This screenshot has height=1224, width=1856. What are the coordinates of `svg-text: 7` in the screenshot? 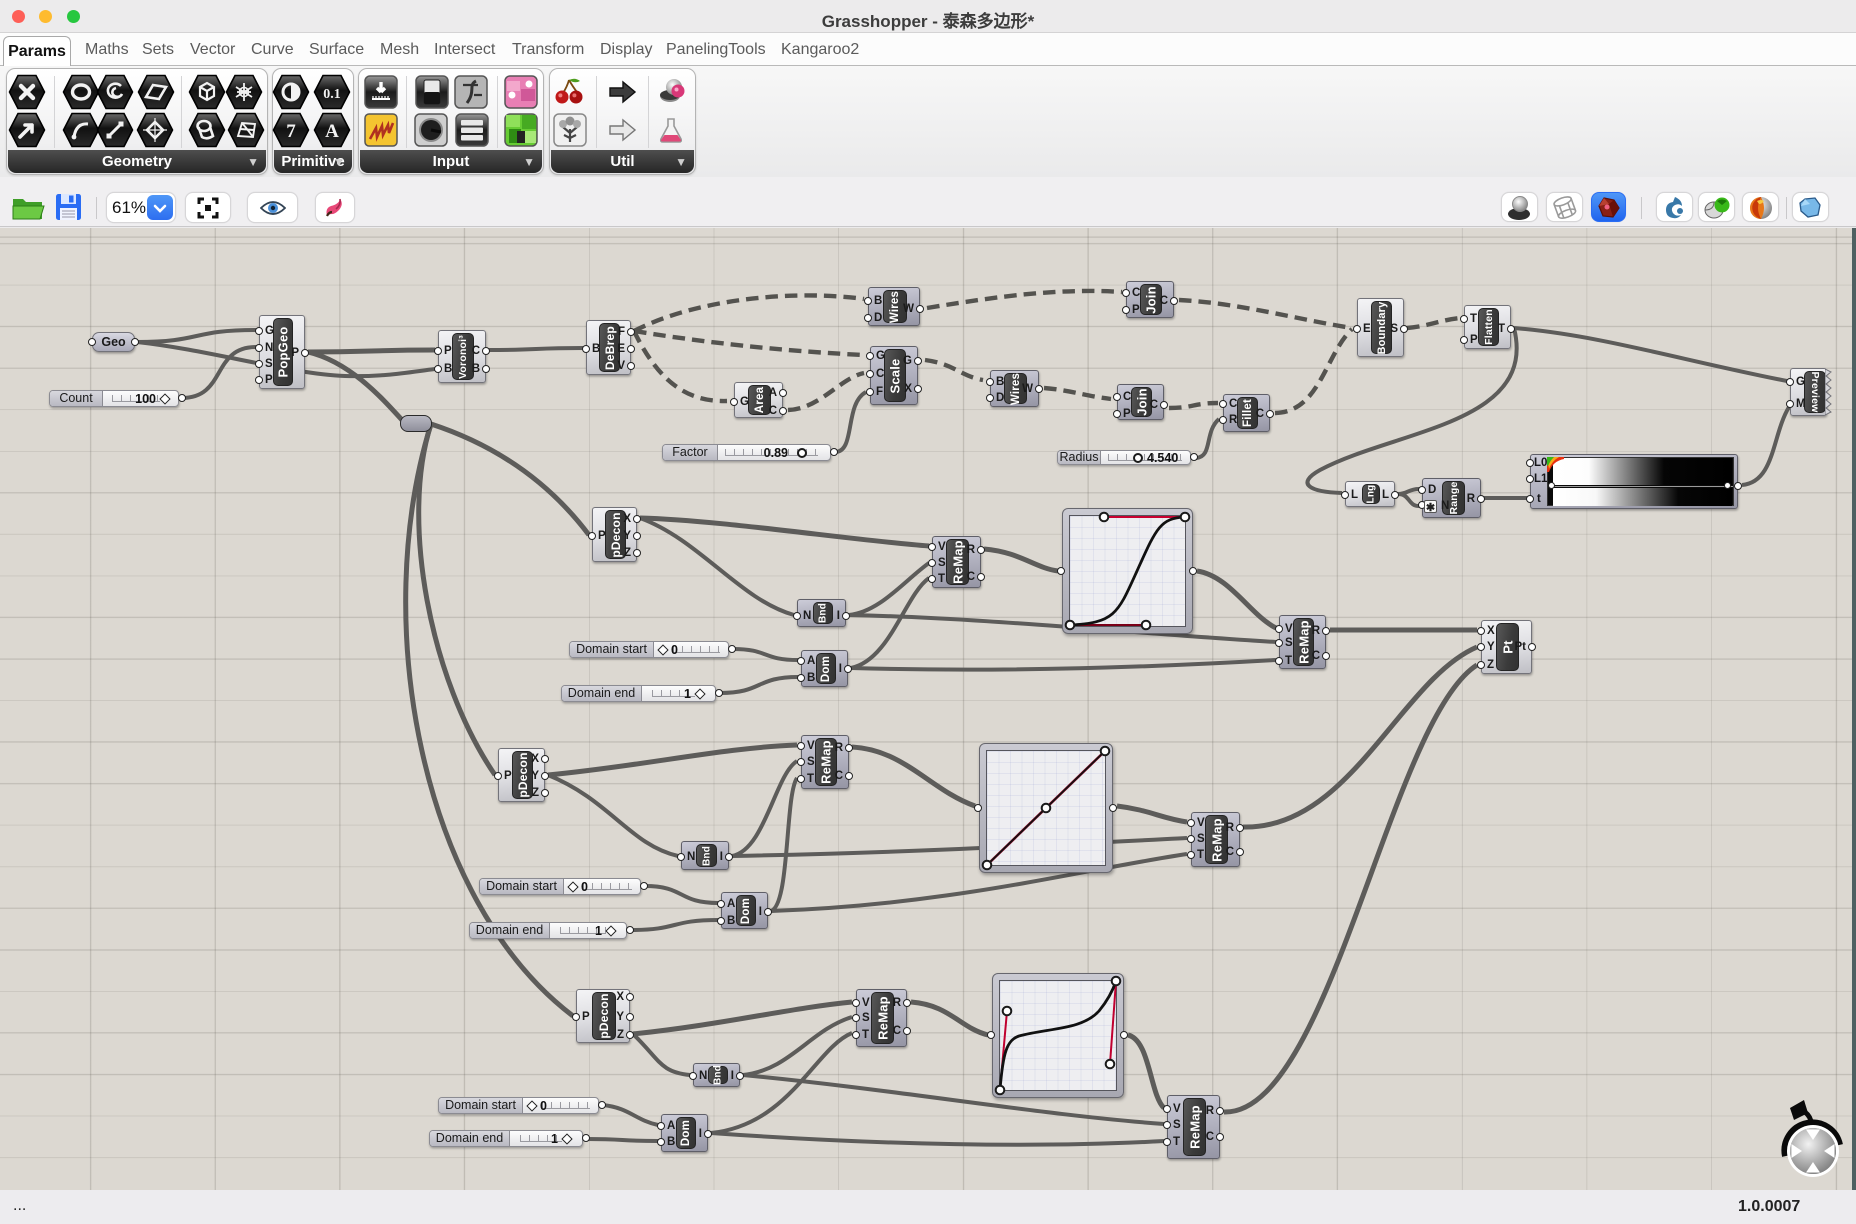 It's located at (291, 131).